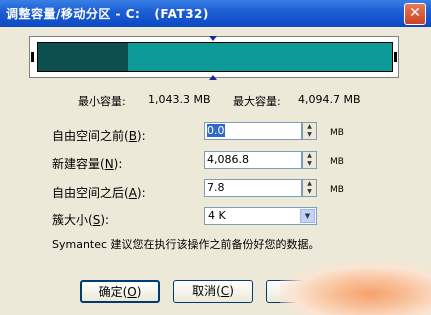  What do you see at coordinates (32, 57) in the screenshot?
I see `left-resize-handle` at bounding box center [32, 57].